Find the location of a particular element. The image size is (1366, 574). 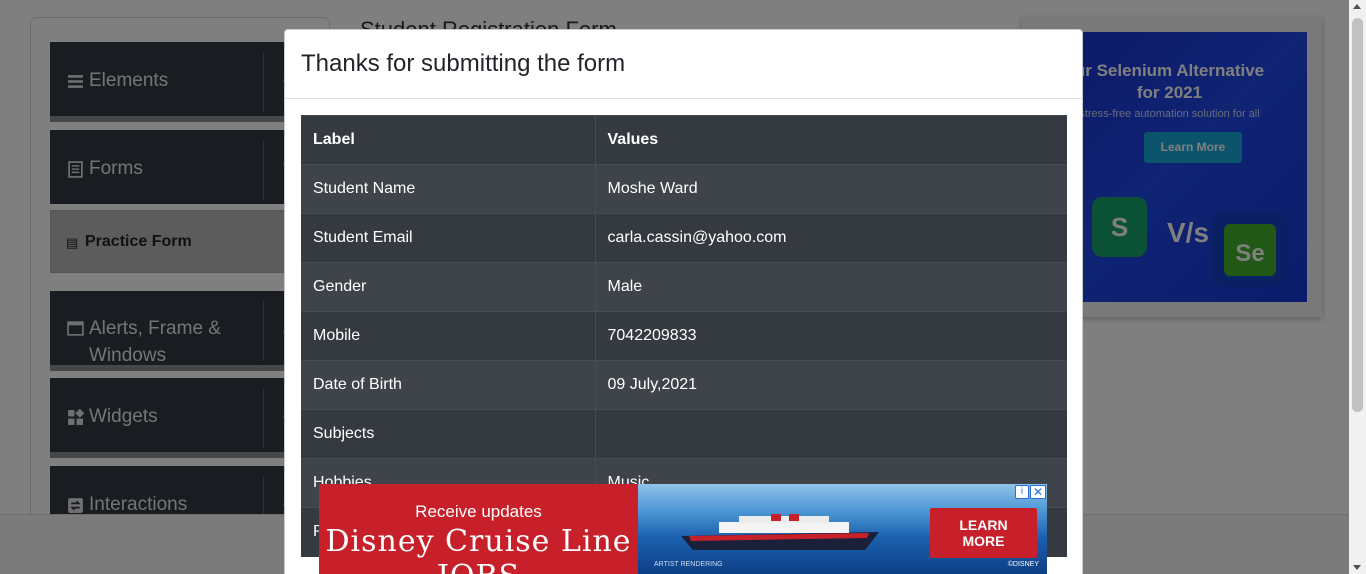

modal-header: Thanks for submitting the form is located at coordinates (683, 64).